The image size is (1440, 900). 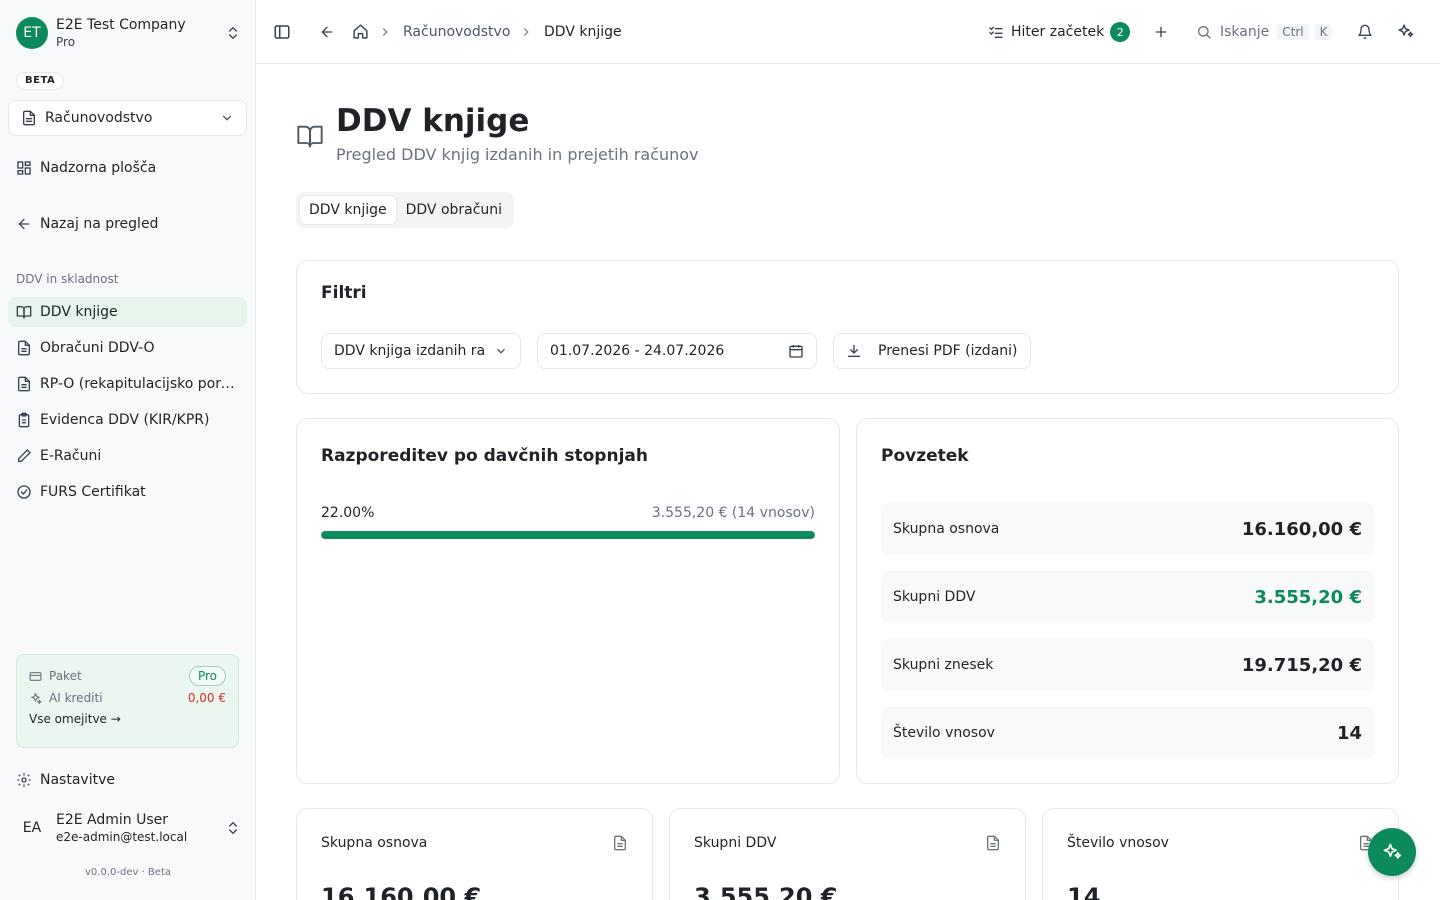 What do you see at coordinates (583, 32) in the screenshot?
I see `breadcrumb-current: DDV knjige` at bounding box center [583, 32].